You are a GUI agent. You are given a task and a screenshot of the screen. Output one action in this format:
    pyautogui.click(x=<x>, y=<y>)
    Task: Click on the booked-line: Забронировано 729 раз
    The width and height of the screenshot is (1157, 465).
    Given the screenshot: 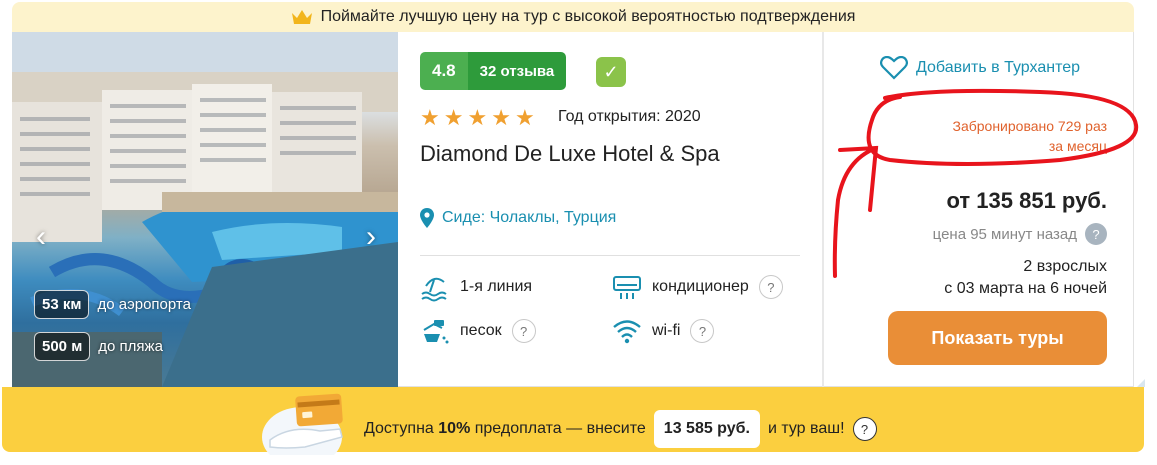 What is the action you would take?
    pyautogui.click(x=1029, y=126)
    